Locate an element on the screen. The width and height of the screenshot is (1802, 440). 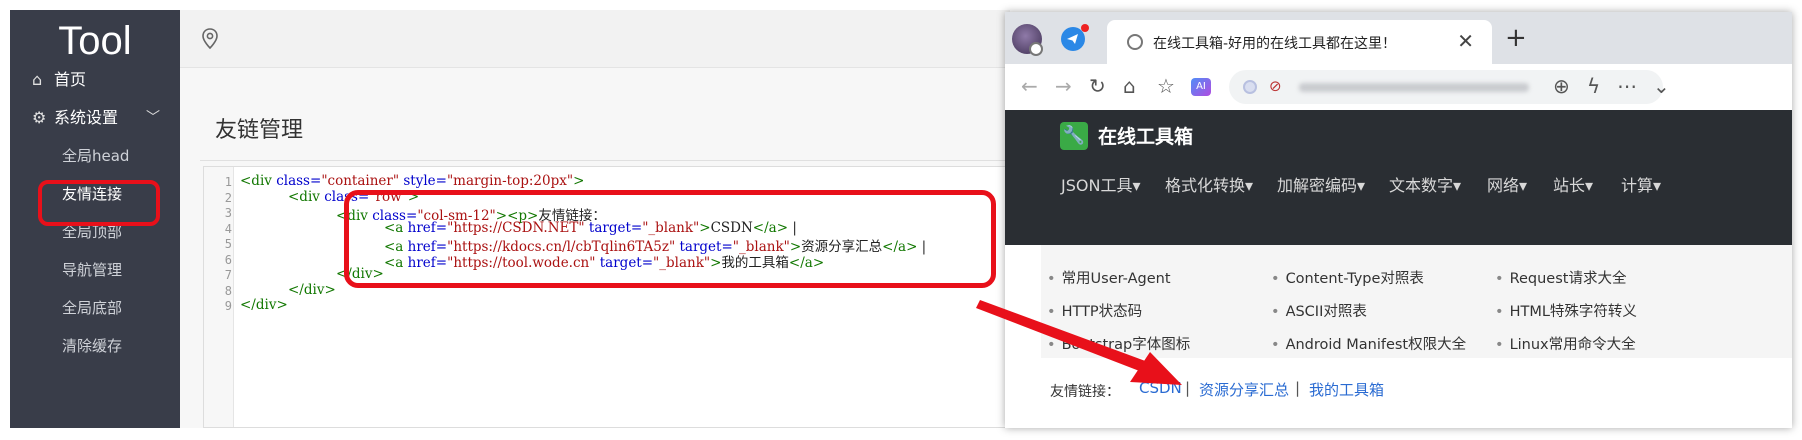
tool-link: • Bootstrap字体图标 is located at coordinates (1118, 343).